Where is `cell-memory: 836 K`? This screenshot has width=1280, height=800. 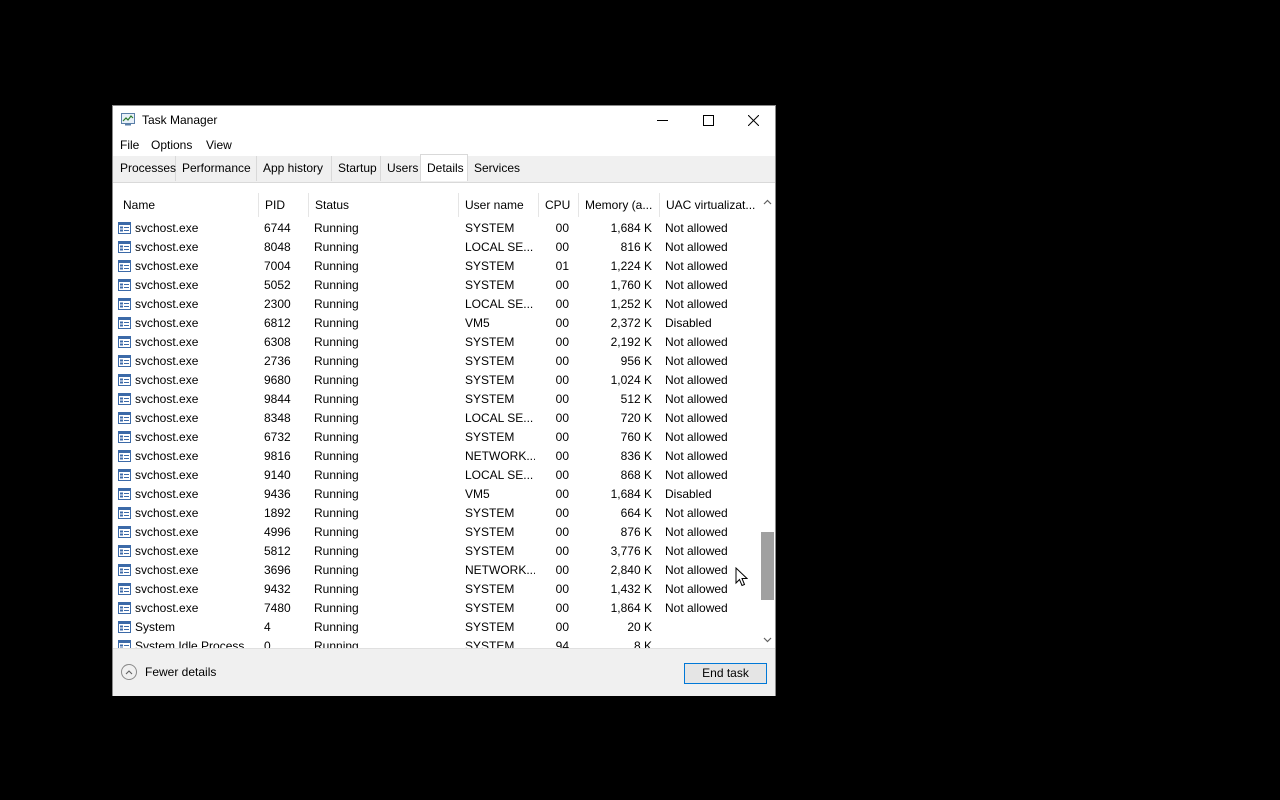
cell-memory: 836 K is located at coordinates (636, 456).